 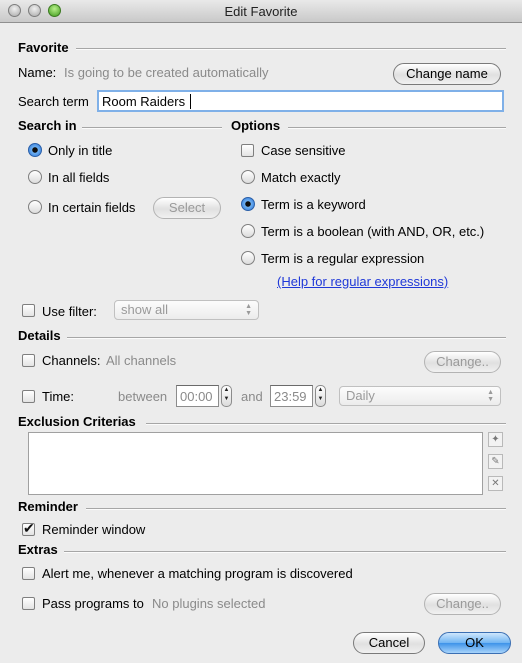 What do you see at coordinates (92, 207) in the screenshot?
I see `in-certain-fields-label: In certain fields` at bounding box center [92, 207].